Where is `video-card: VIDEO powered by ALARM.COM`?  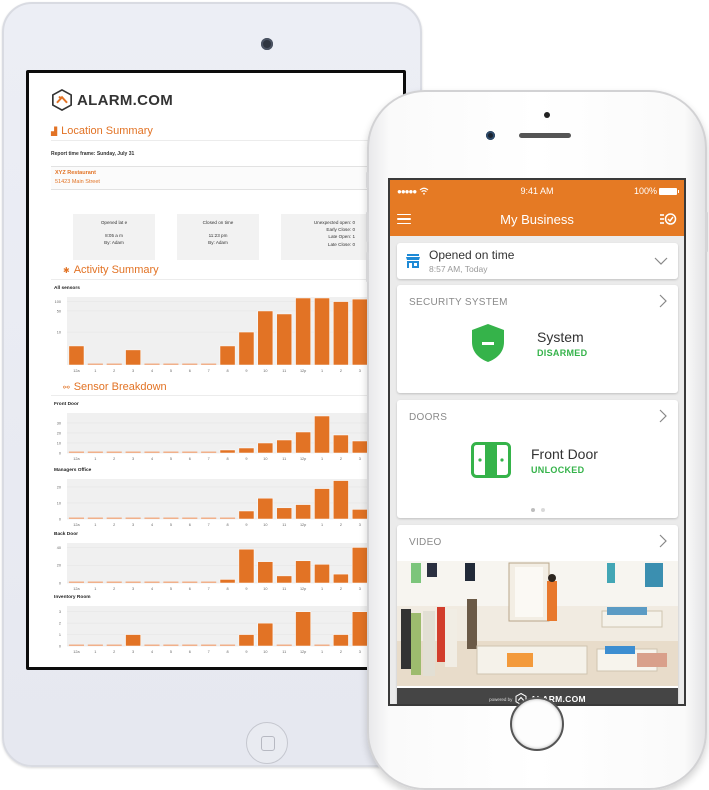
video-card: VIDEO powered by ALARM.COM is located at coordinates (537, 614).